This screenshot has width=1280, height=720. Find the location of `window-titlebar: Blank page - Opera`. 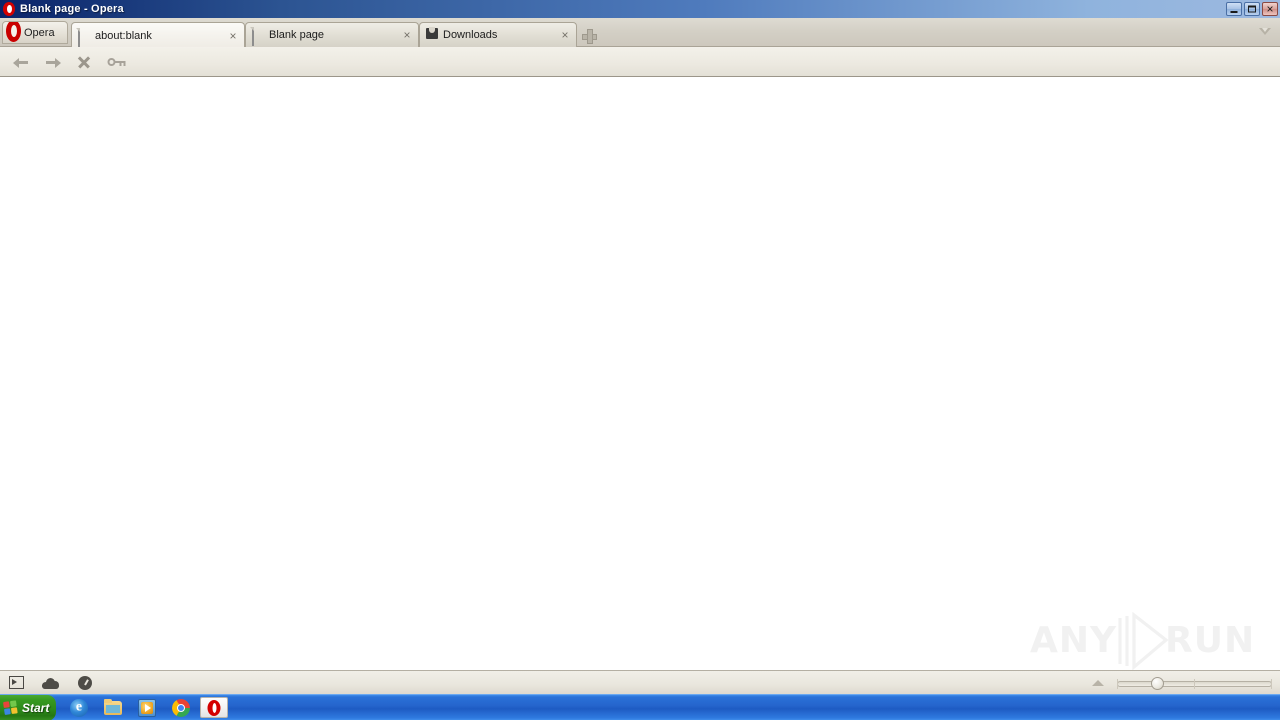

window-titlebar: Blank page - Opera is located at coordinates (640, 9).